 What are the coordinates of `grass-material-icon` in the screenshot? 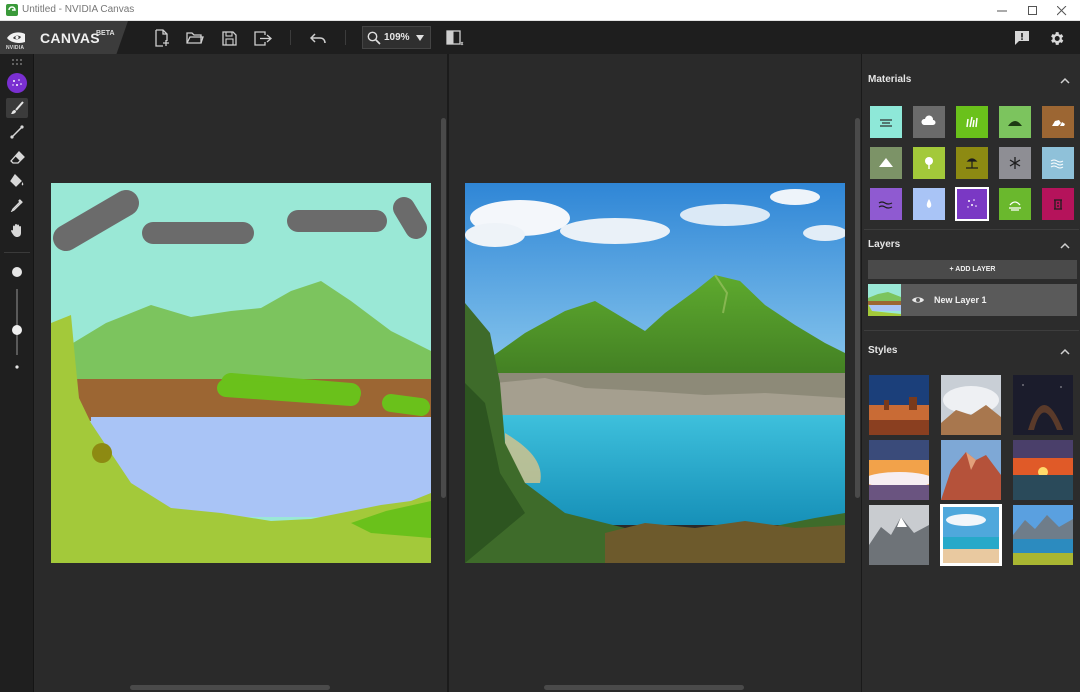 It's located at (972, 122).